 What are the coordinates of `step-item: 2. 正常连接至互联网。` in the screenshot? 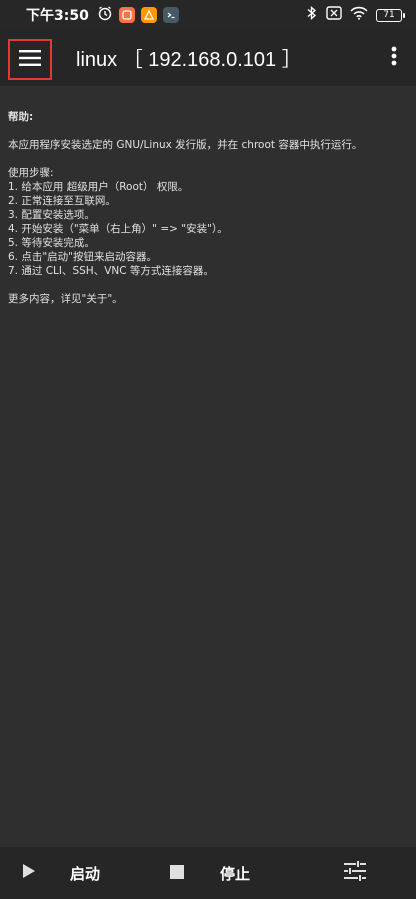 It's located at (62, 201).